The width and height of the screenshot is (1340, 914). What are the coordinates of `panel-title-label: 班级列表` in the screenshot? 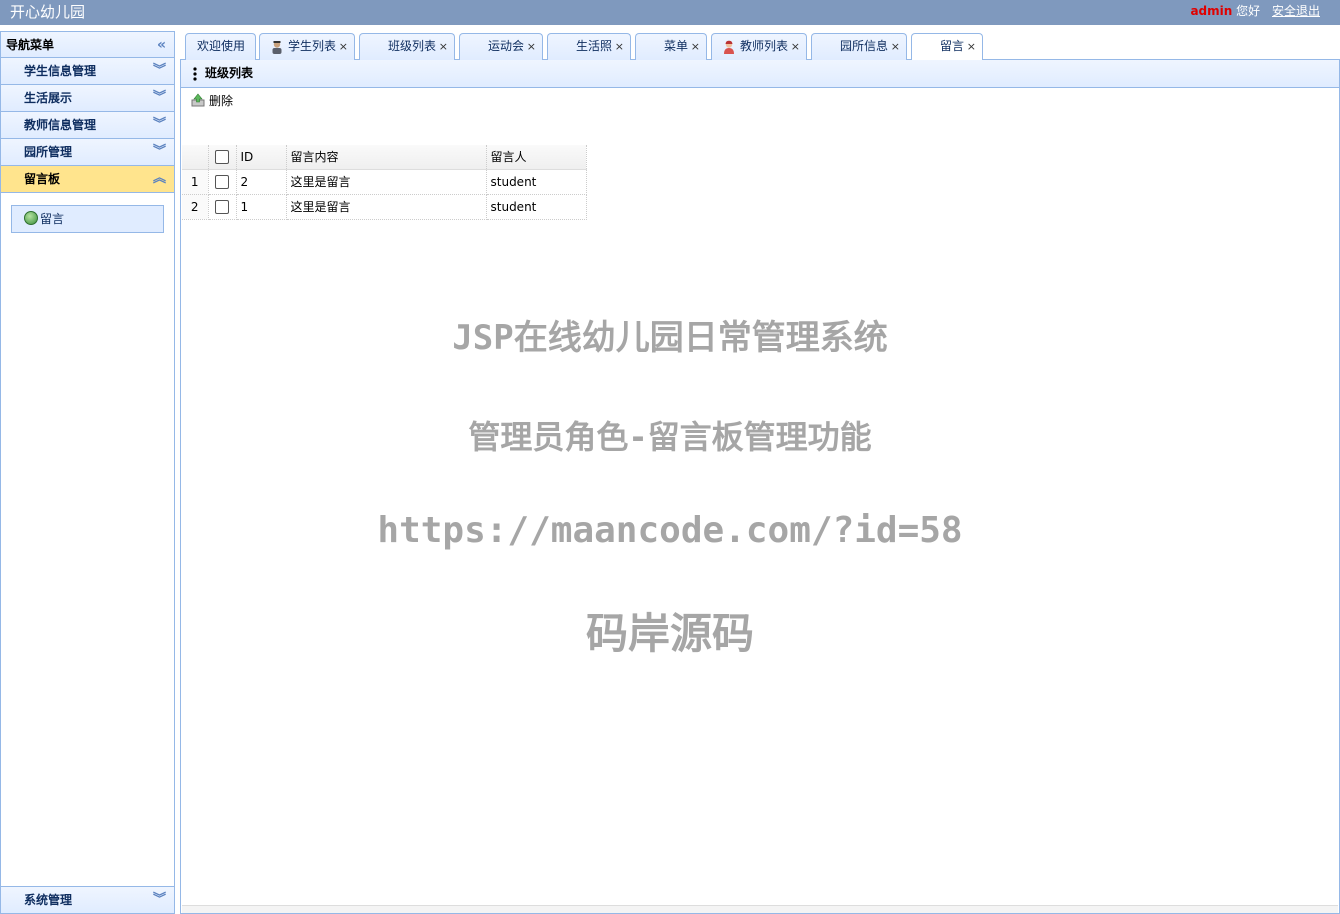 It's located at (229, 73).